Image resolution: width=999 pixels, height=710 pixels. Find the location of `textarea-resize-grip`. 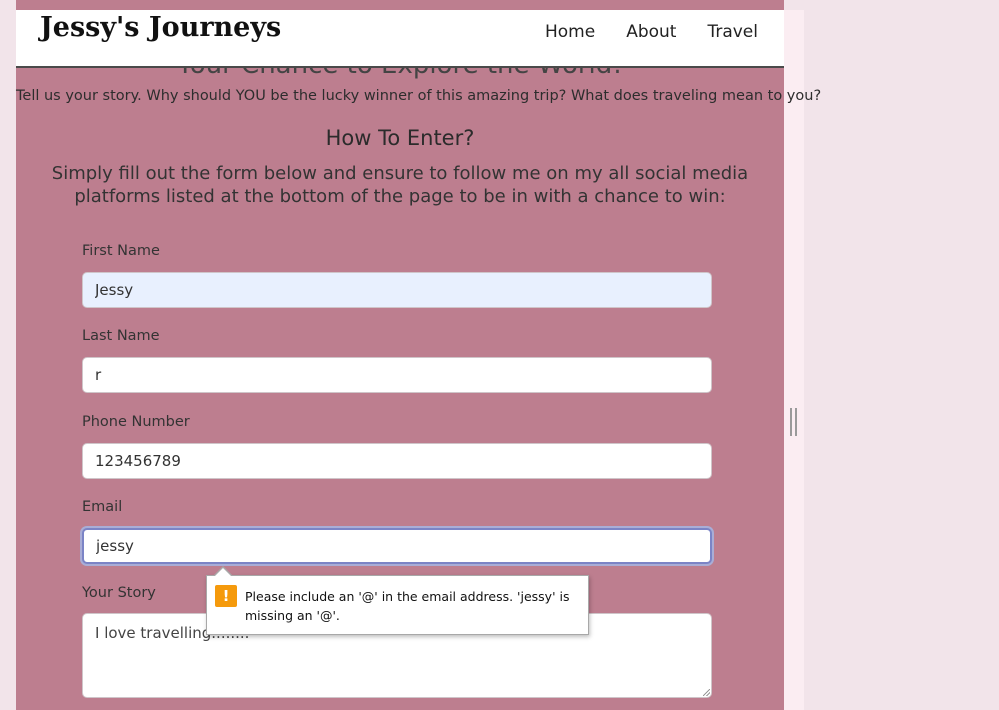

textarea-resize-grip is located at coordinates (706, 692).